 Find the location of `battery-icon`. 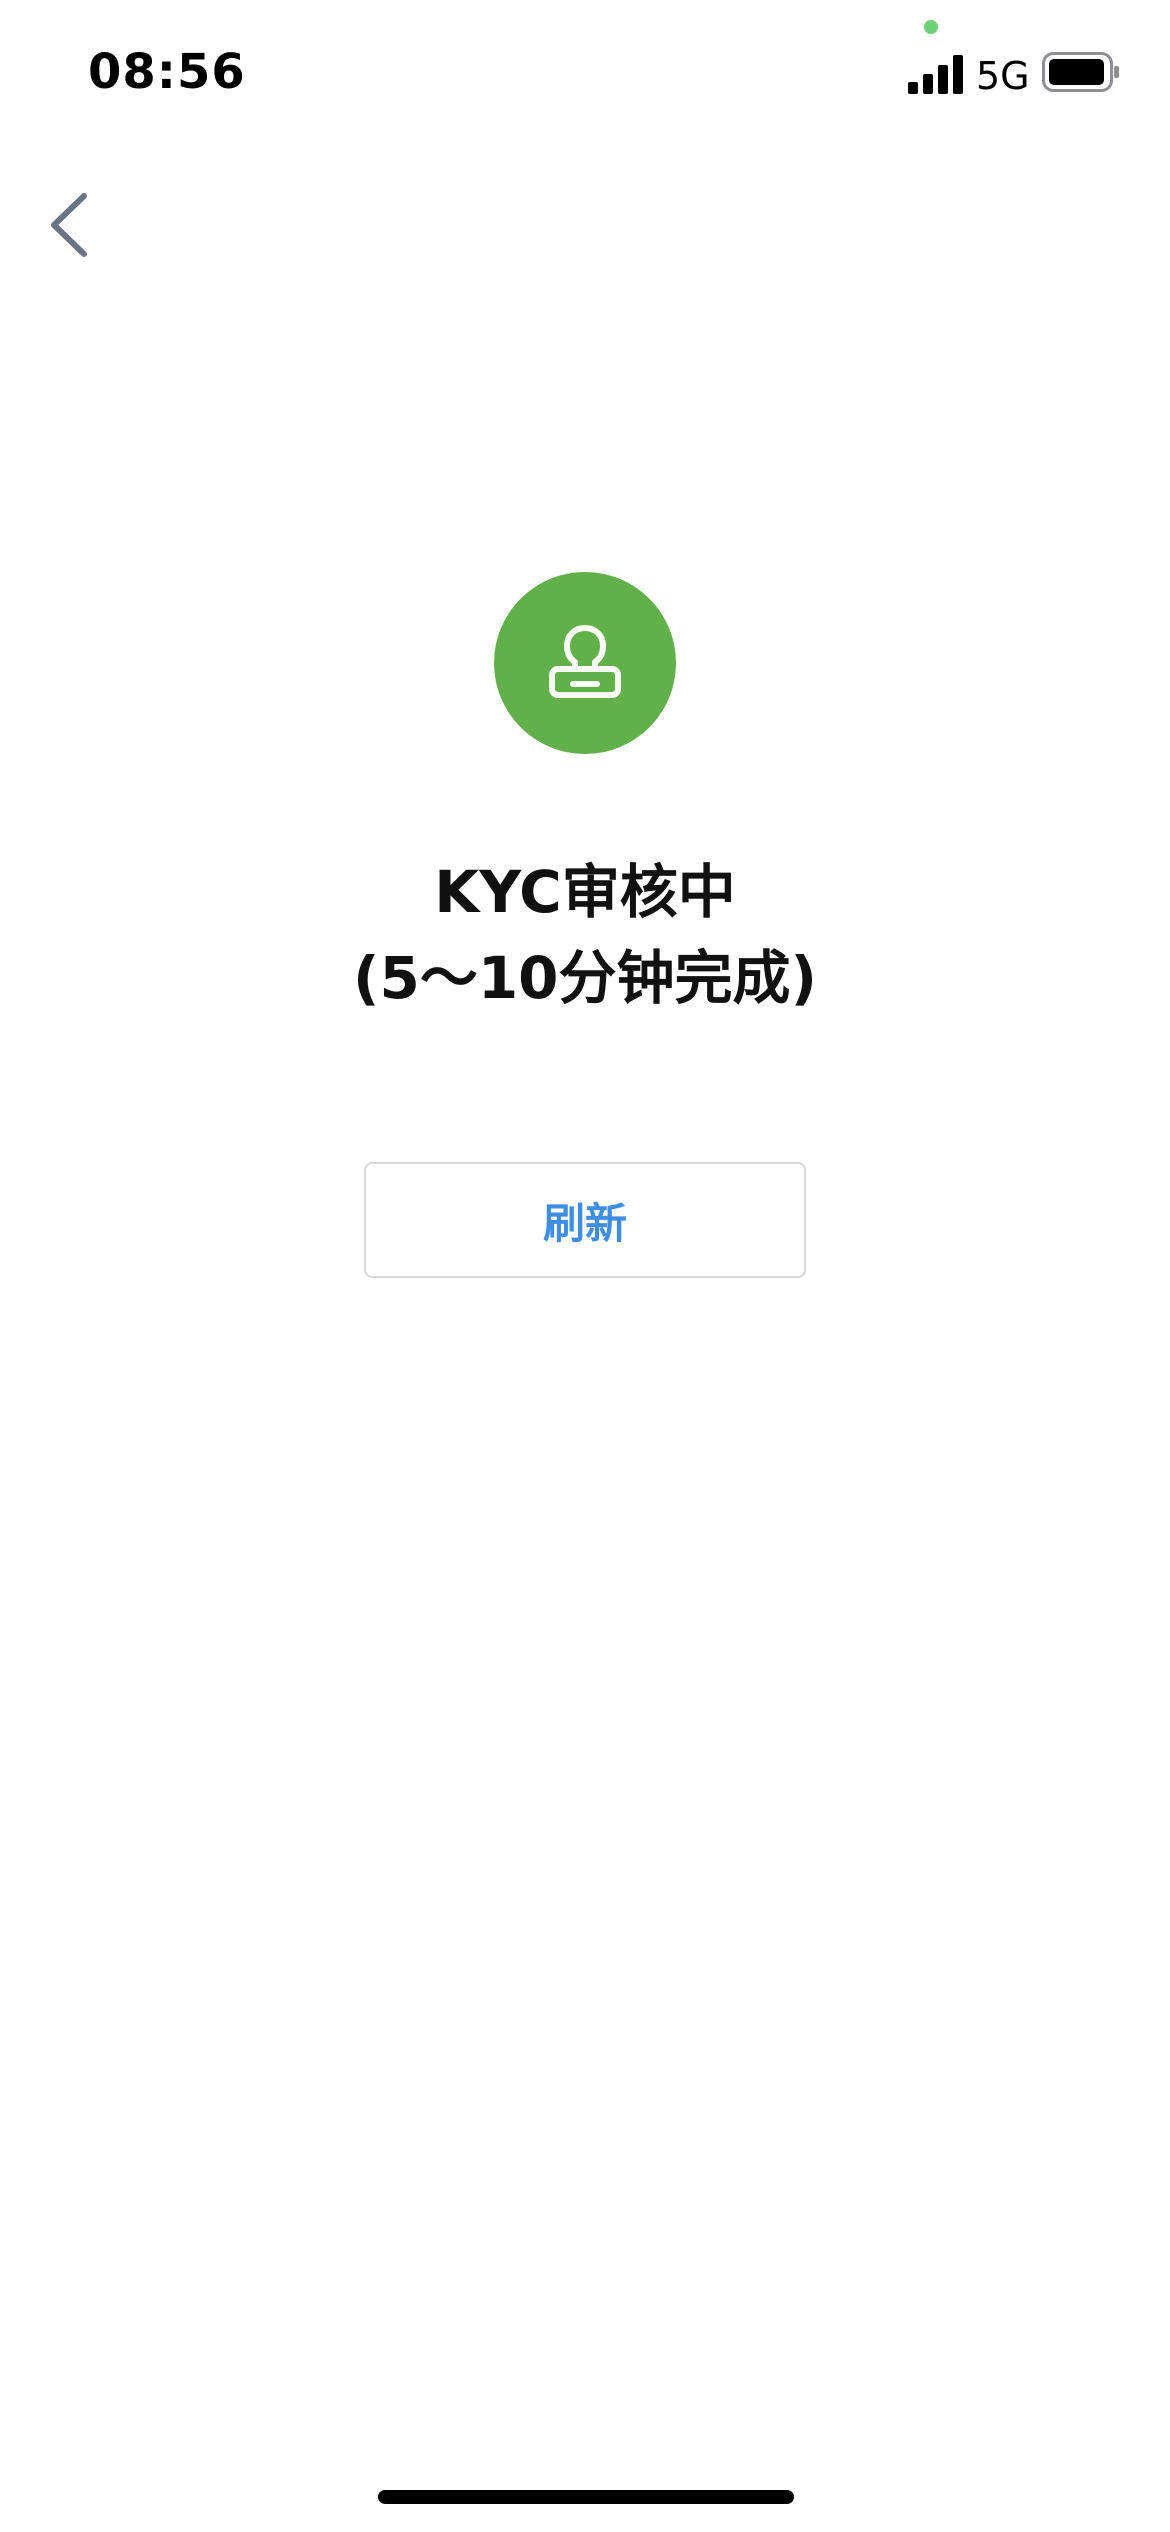

battery-icon is located at coordinates (1080, 72).